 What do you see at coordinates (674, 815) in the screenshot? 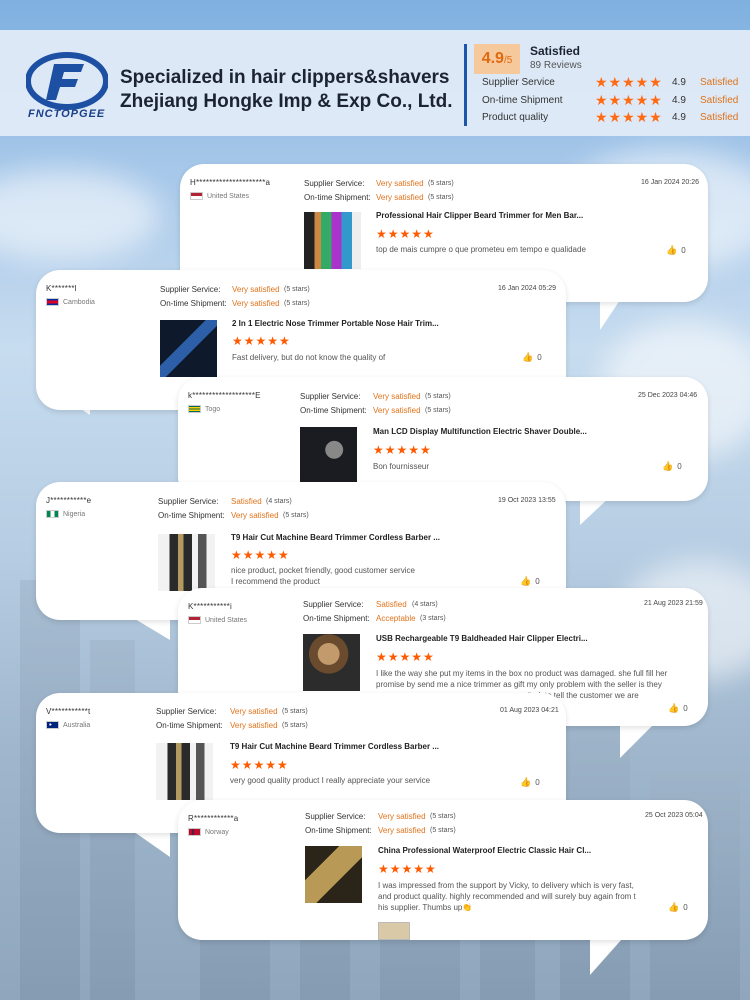
I see `review-date: 25 Oct 2023 05:04` at bounding box center [674, 815].